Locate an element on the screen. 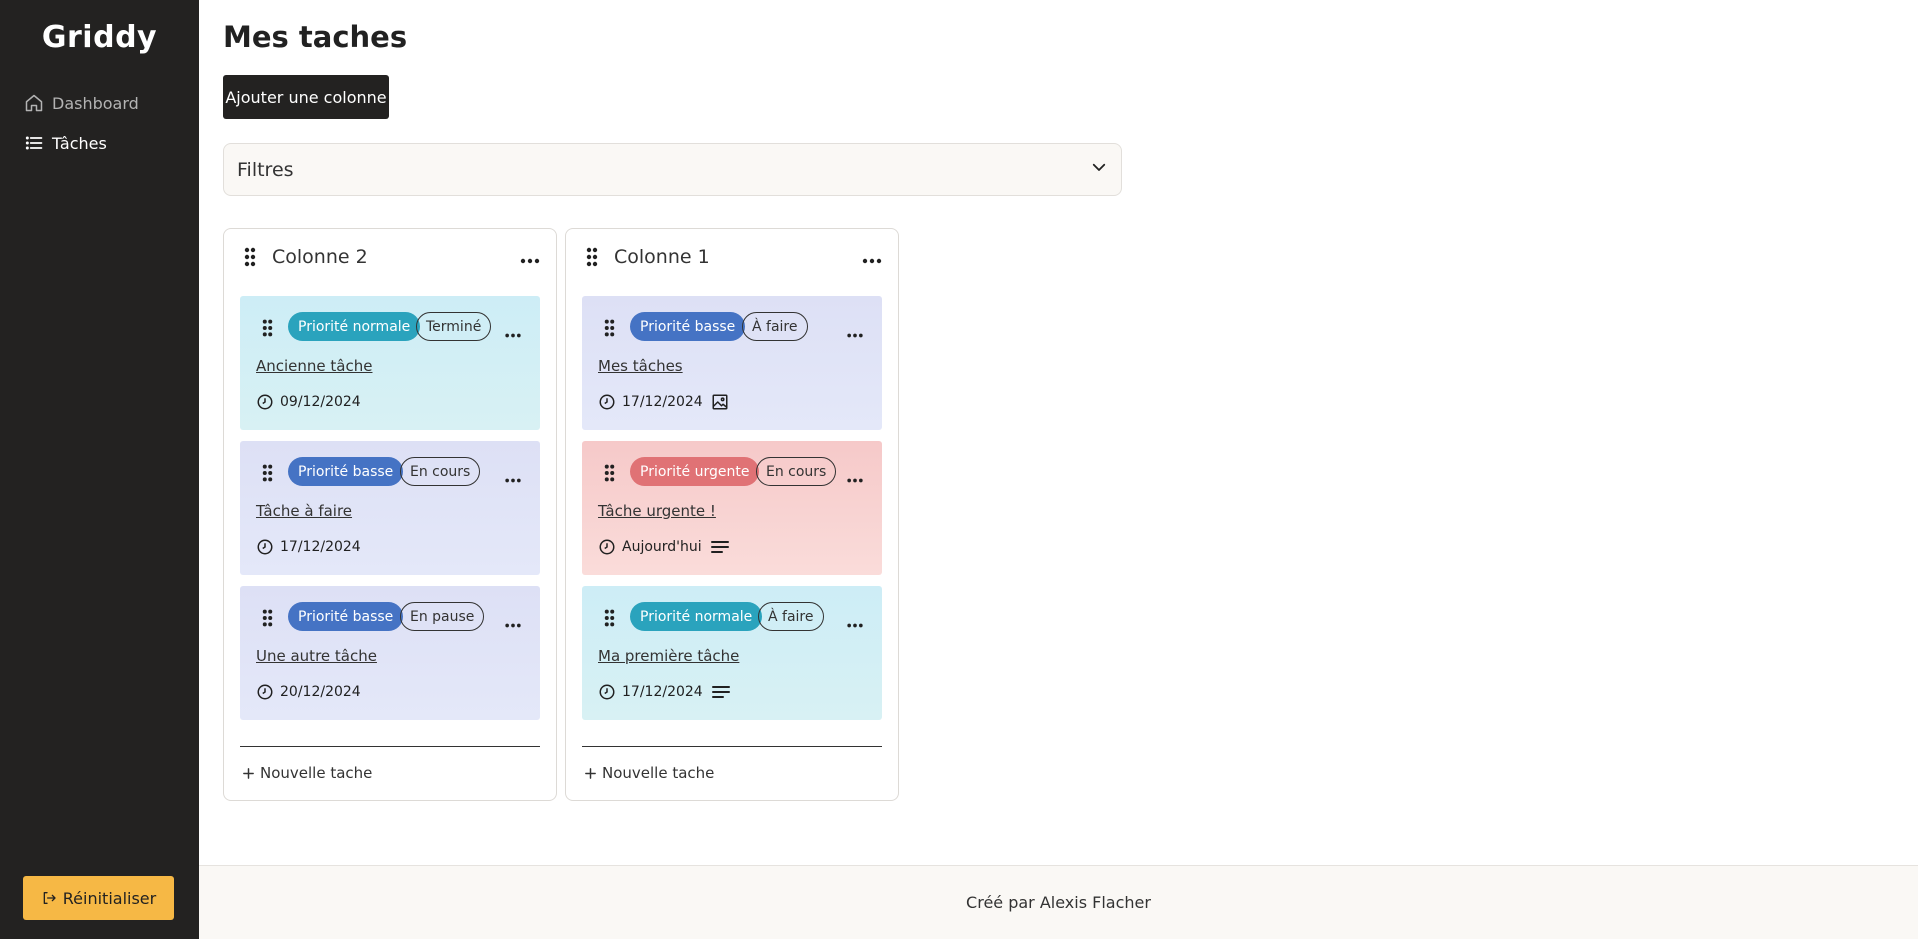  column-title: Colonne 2 is located at coordinates (320, 257).